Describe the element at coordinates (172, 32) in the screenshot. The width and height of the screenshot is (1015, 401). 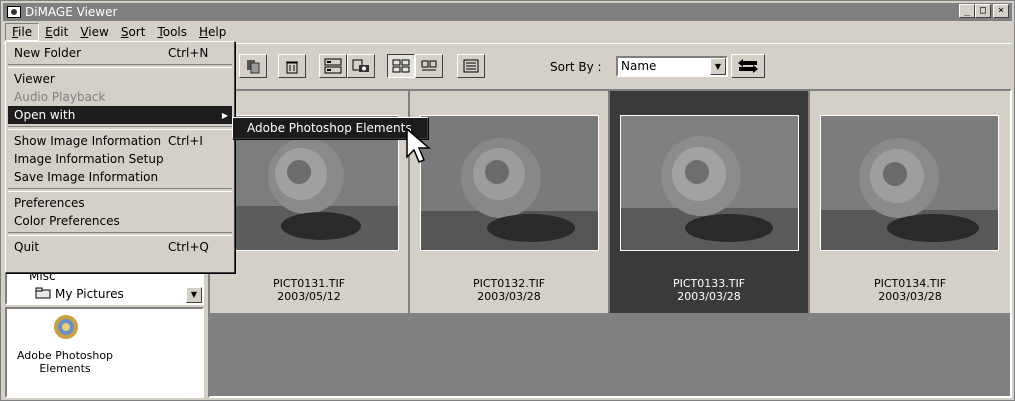
I see `menu-tools: Tools` at that location.